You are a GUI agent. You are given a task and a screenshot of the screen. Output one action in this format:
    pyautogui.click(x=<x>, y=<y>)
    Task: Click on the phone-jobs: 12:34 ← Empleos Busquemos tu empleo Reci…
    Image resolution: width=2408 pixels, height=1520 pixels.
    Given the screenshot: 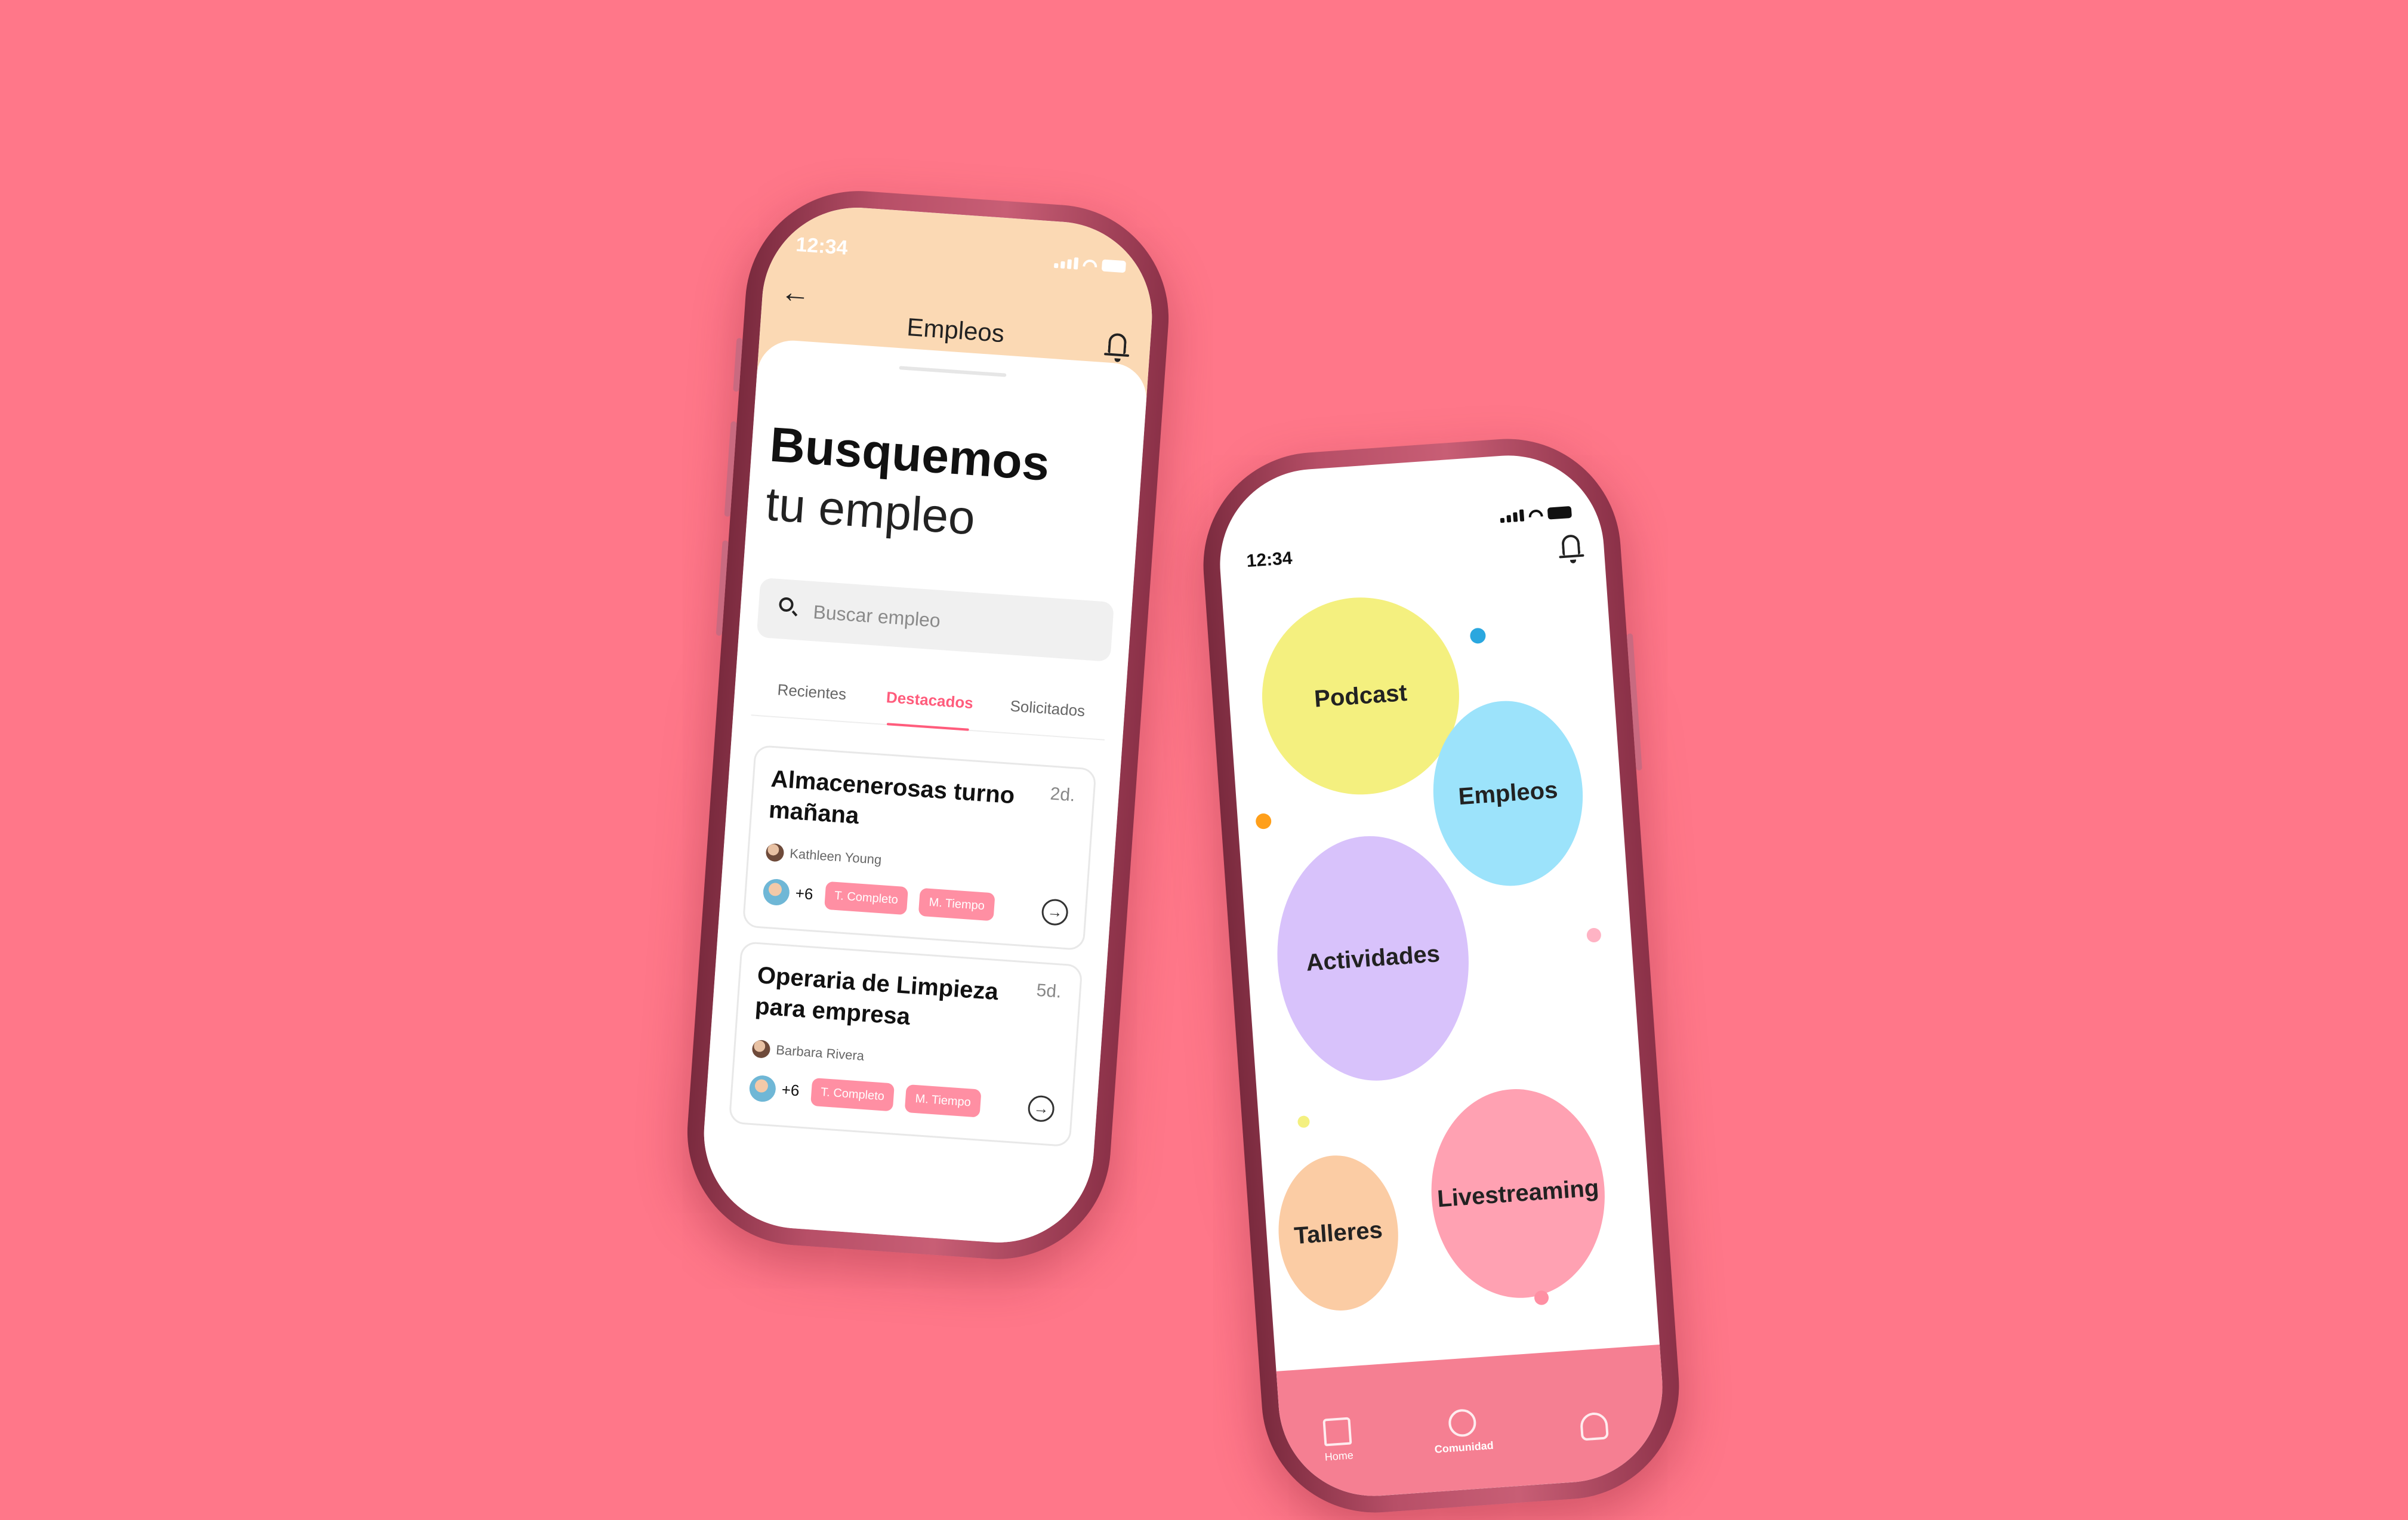 What is the action you would take?
    pyautogui.click(x=928, y=725)
    